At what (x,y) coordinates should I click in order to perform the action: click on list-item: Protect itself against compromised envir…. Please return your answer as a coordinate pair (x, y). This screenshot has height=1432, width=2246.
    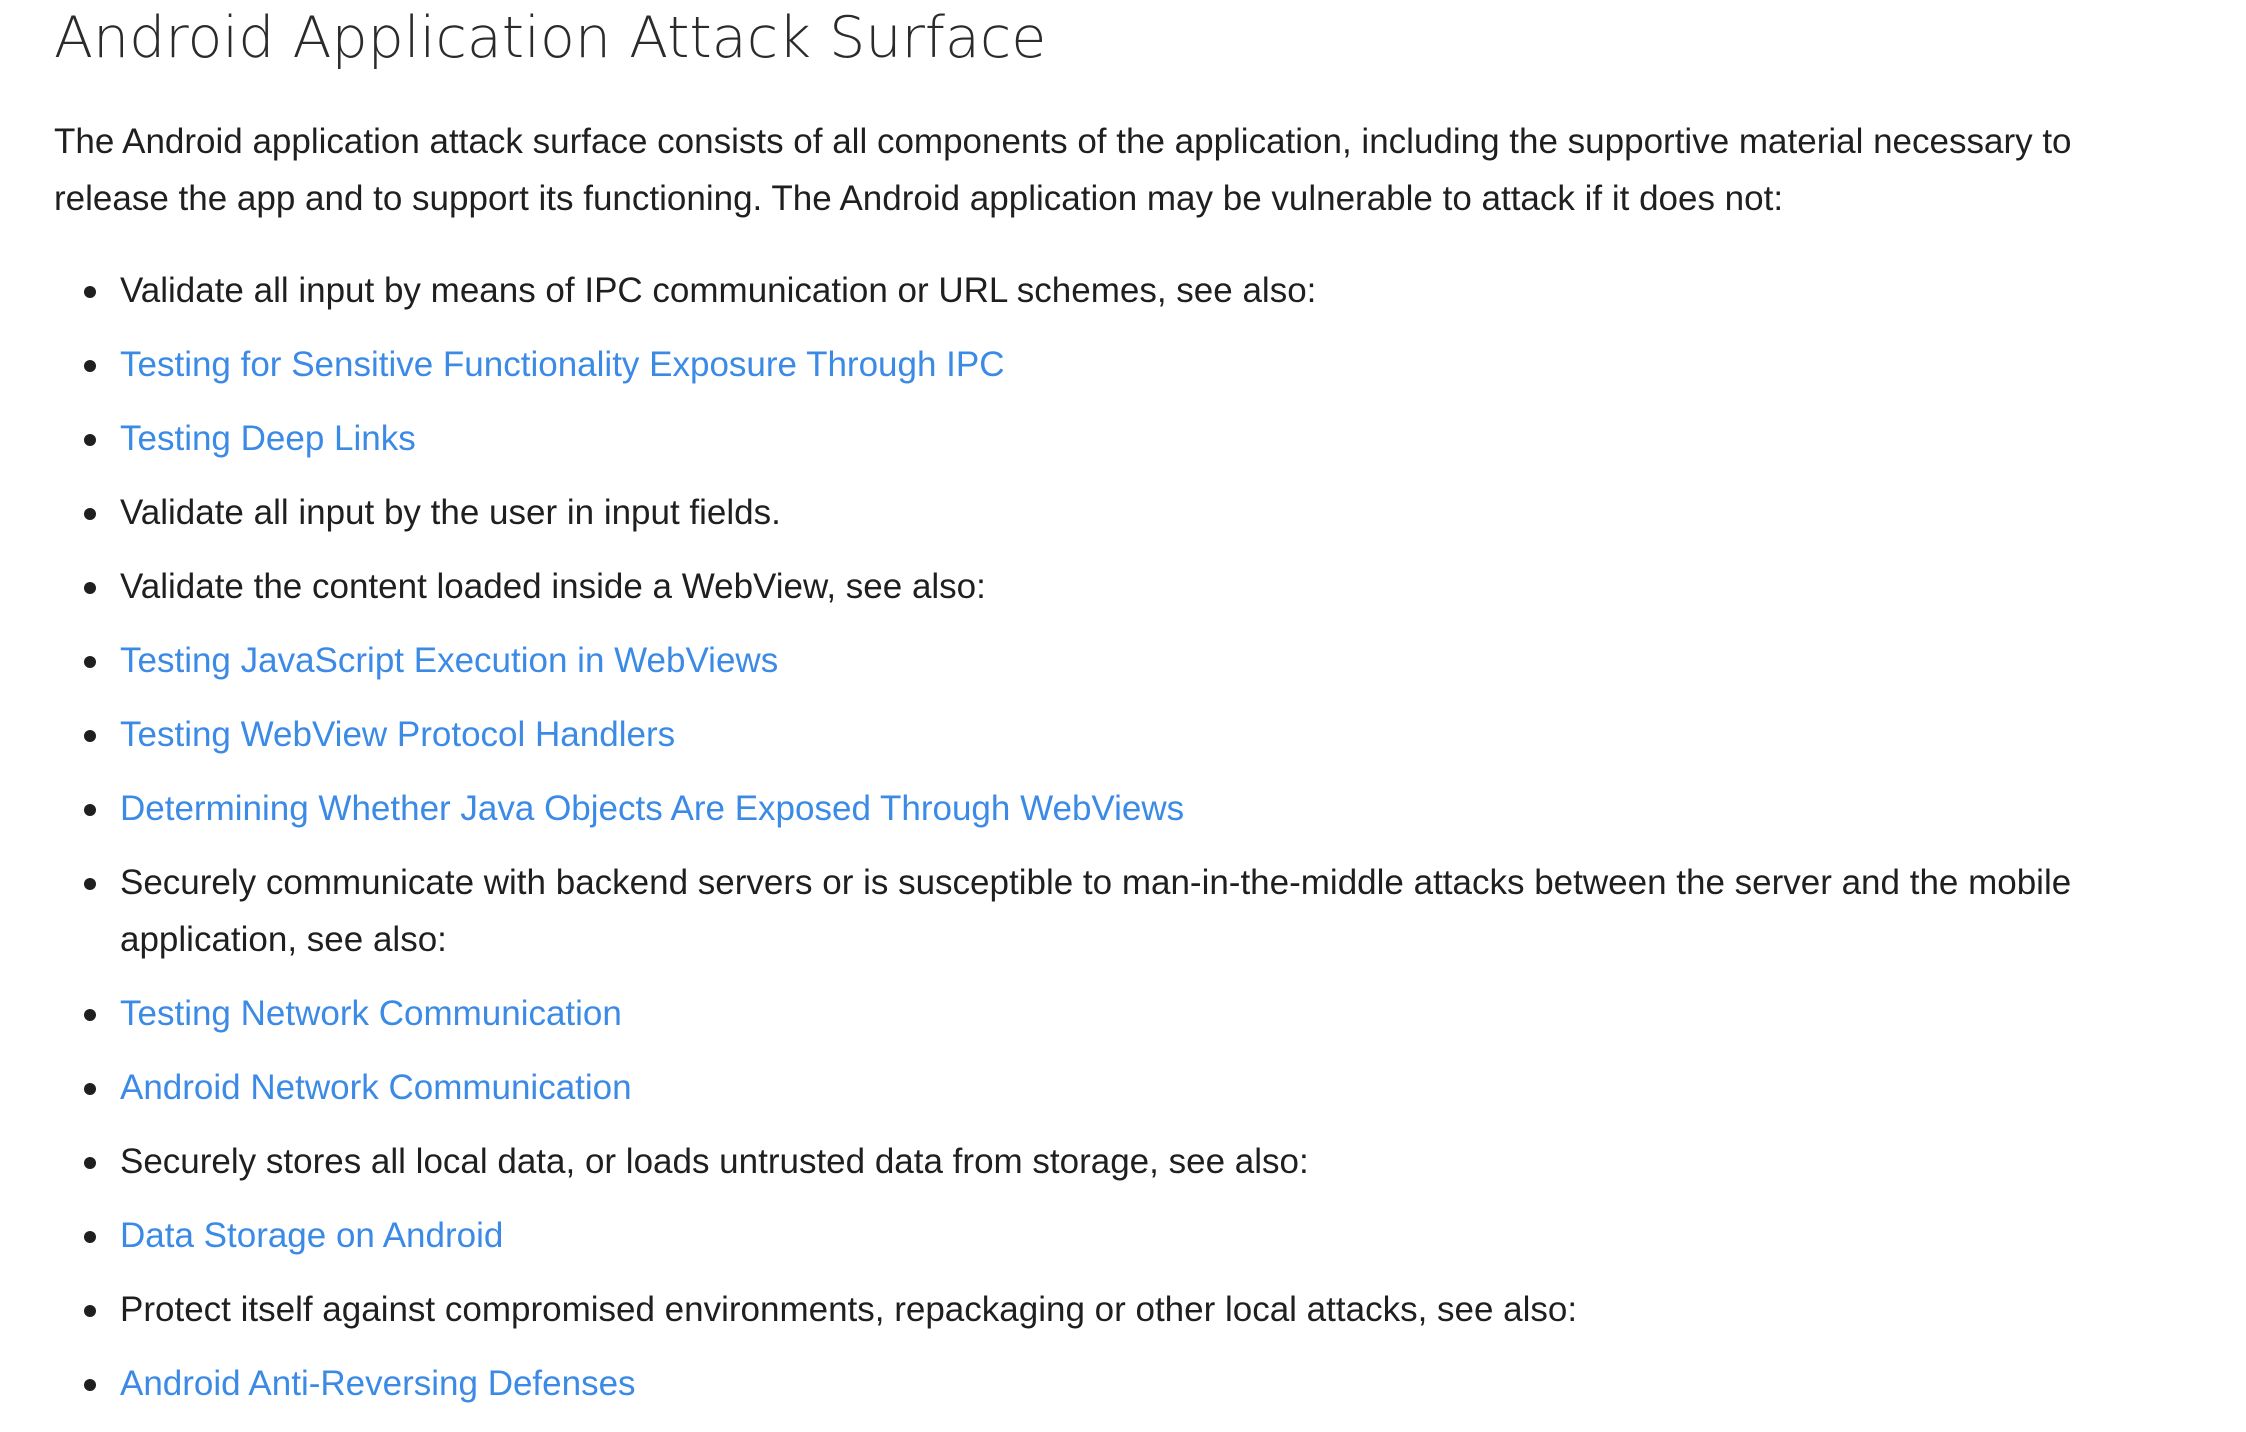
    Looking at the image, I should click on (1123, 1309).